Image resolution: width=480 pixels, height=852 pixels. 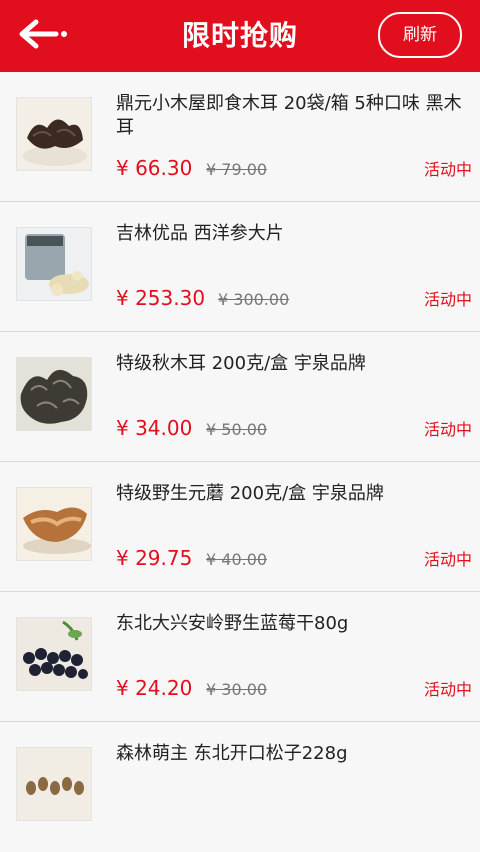 I want to click on sale-price: ¥ 66.30, so click(x=154, y=168).